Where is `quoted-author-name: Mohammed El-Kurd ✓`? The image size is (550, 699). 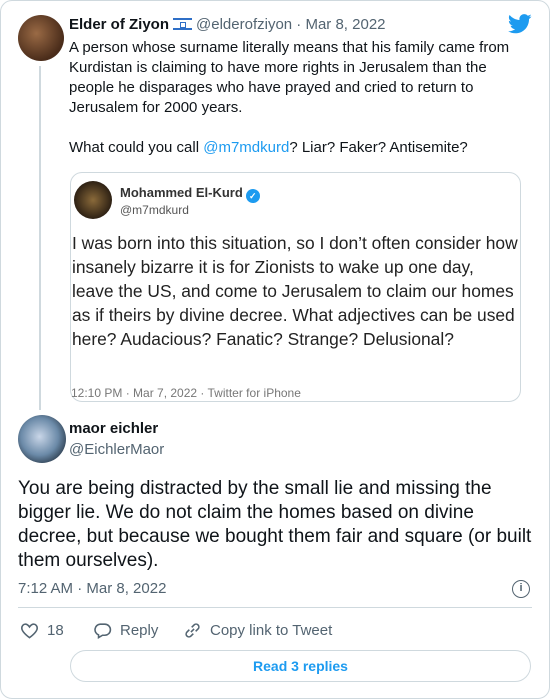
quoted-author-name: Mohammed El-Kurd ✓ is located at coordinates (190, 194).